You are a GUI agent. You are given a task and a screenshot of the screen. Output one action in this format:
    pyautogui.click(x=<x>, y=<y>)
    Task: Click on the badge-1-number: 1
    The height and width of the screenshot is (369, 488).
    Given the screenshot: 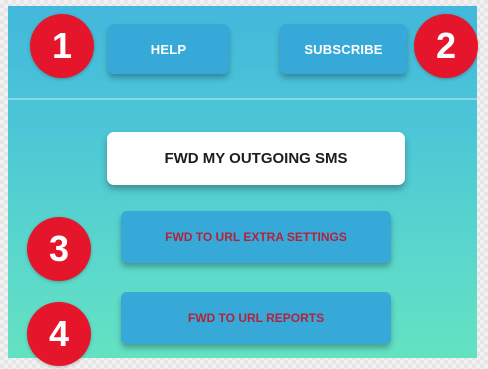 What is the action you would take?
    pyautogui.click(x=62, y=45)
    